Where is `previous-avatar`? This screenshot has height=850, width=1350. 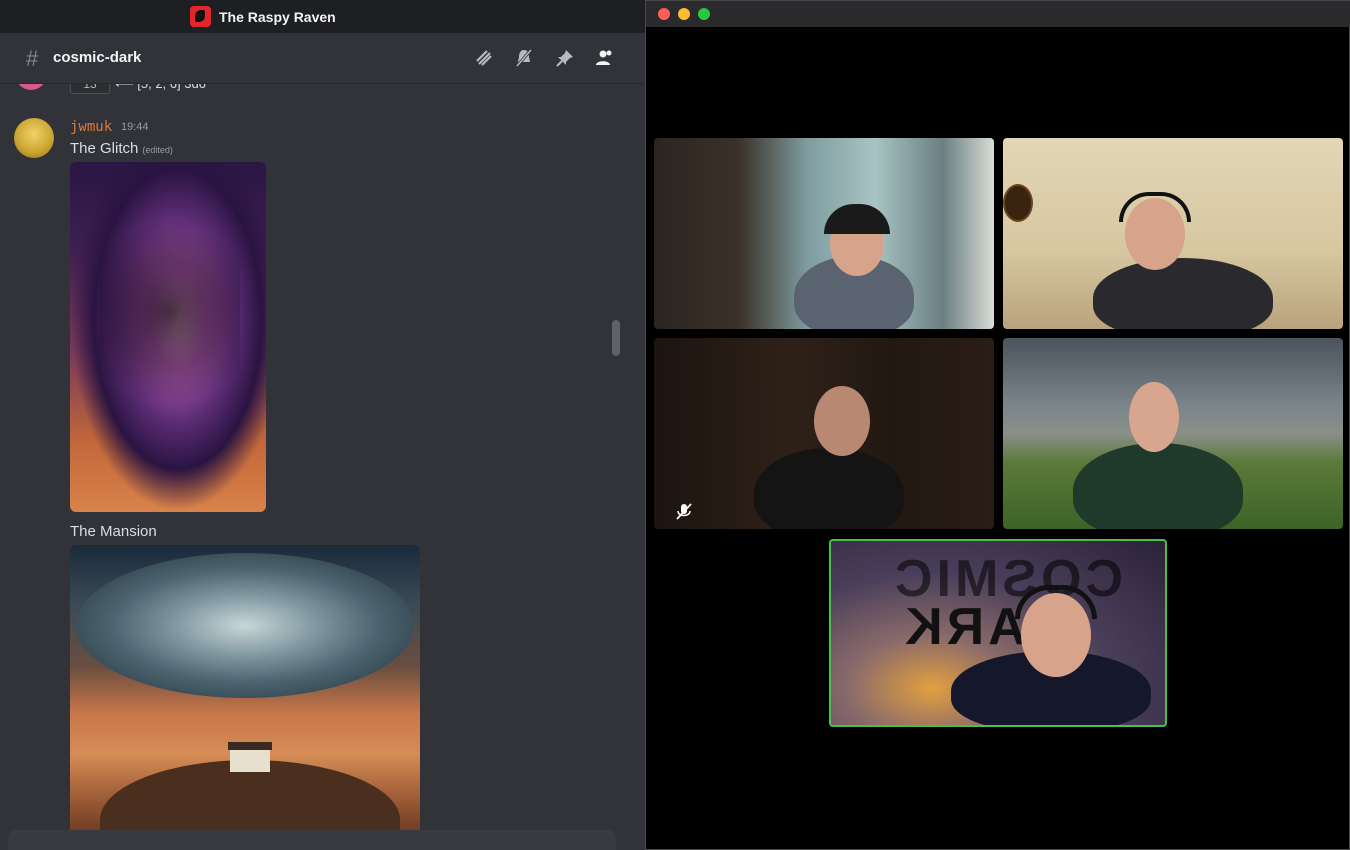
previous-avatar is located at coordinates (31, 87).